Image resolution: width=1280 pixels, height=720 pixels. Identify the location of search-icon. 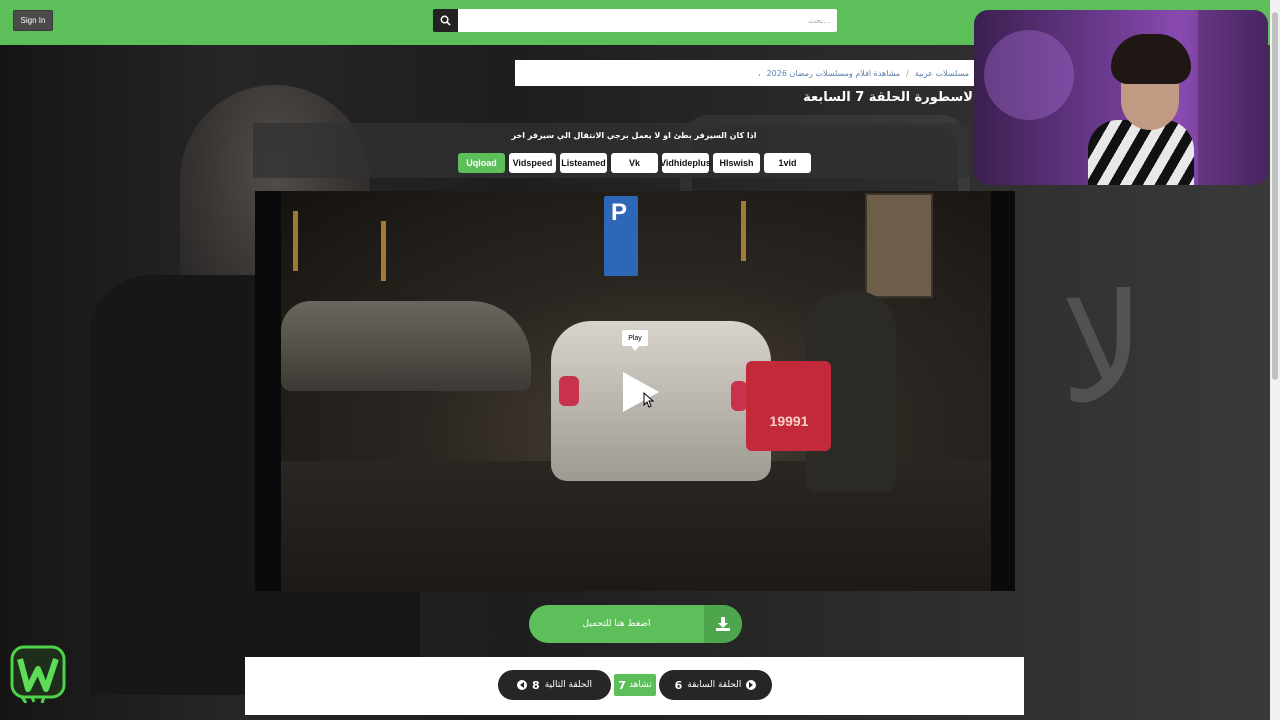
(445, 20).